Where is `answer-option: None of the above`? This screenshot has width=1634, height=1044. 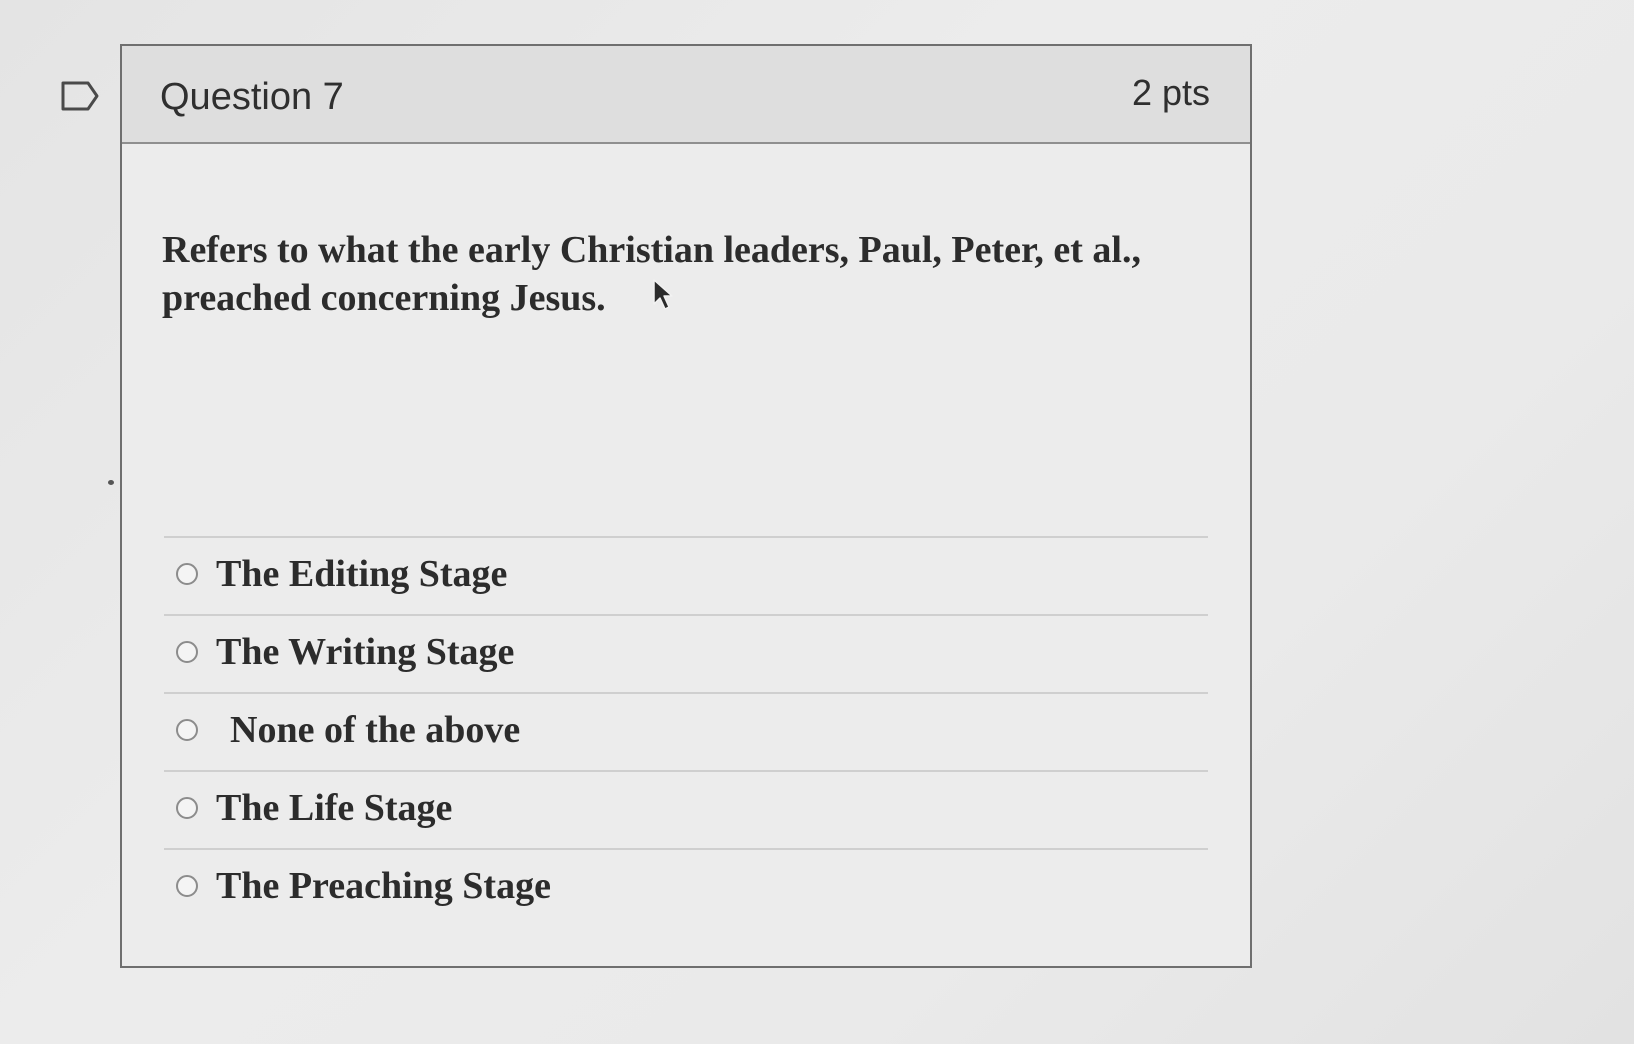 answer-option: None of the above is located at coordinates (686, 731).